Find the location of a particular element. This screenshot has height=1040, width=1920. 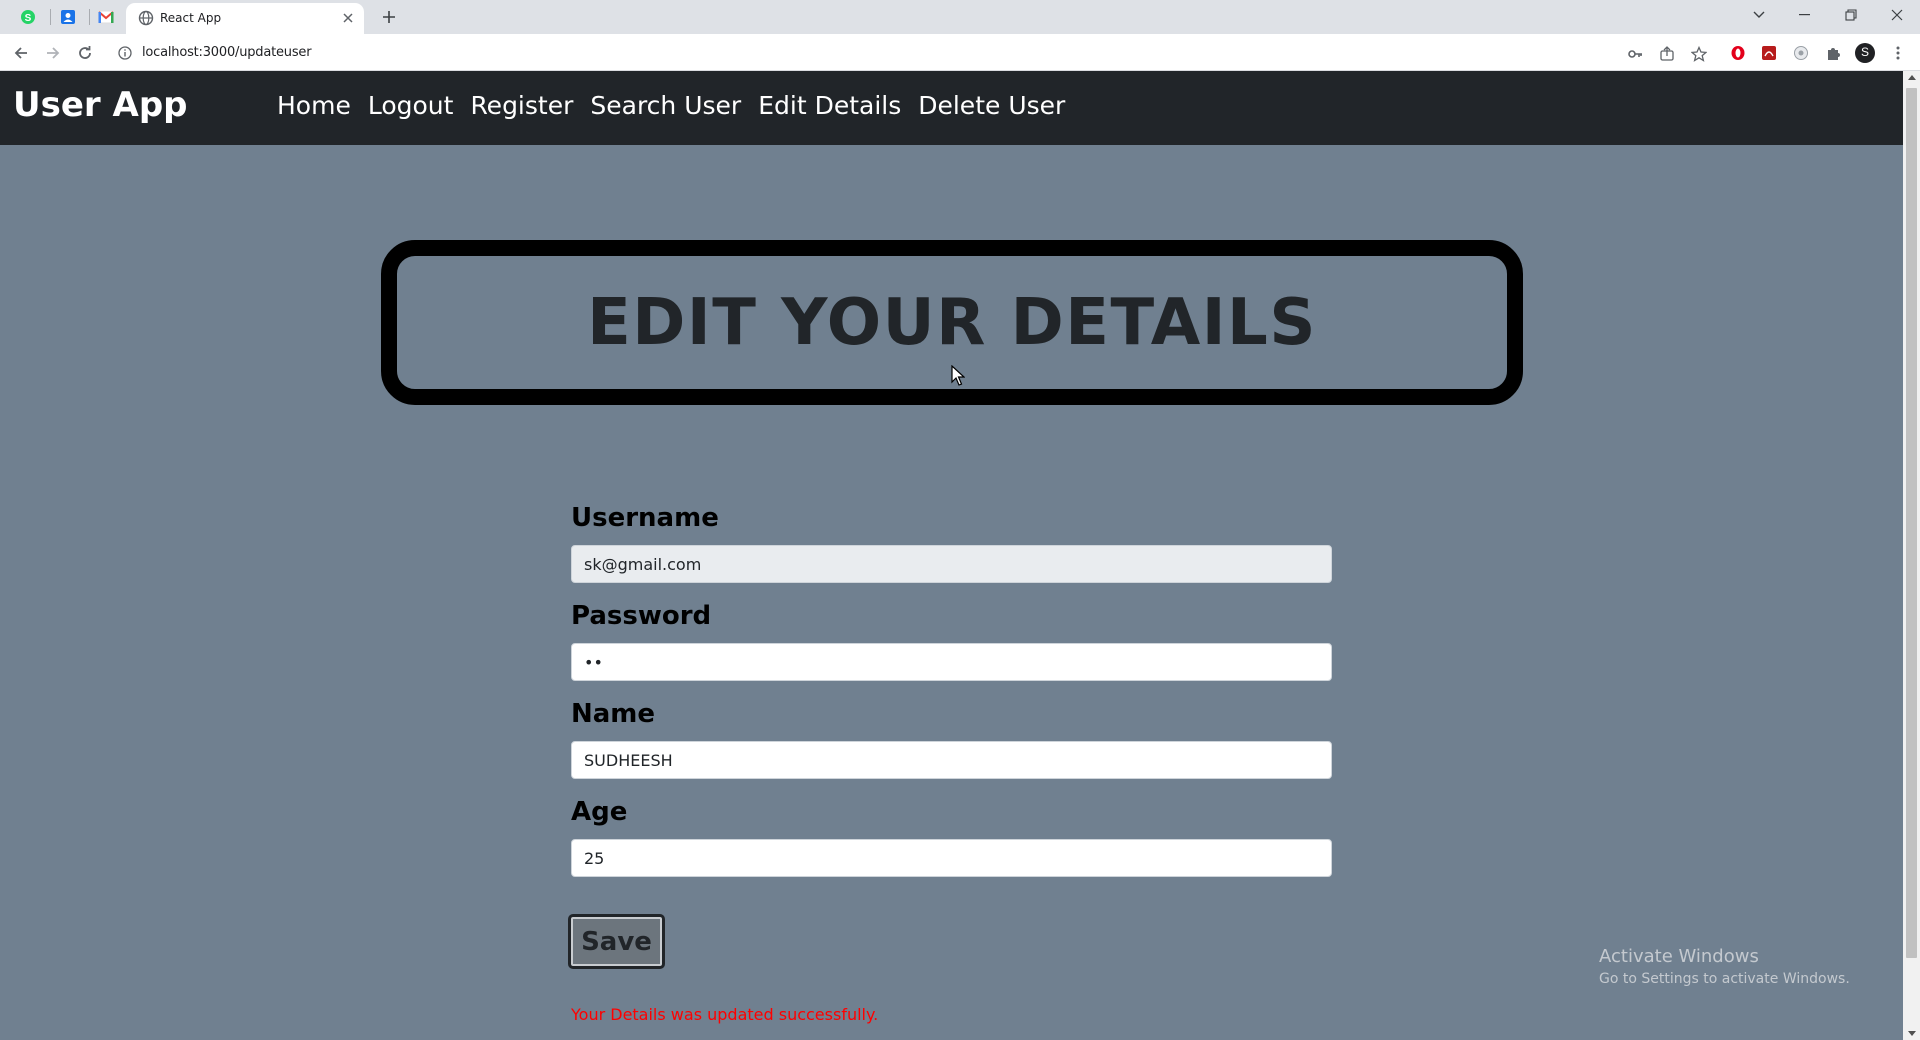

page-scrollbar is located at coordinates (1911, 555).